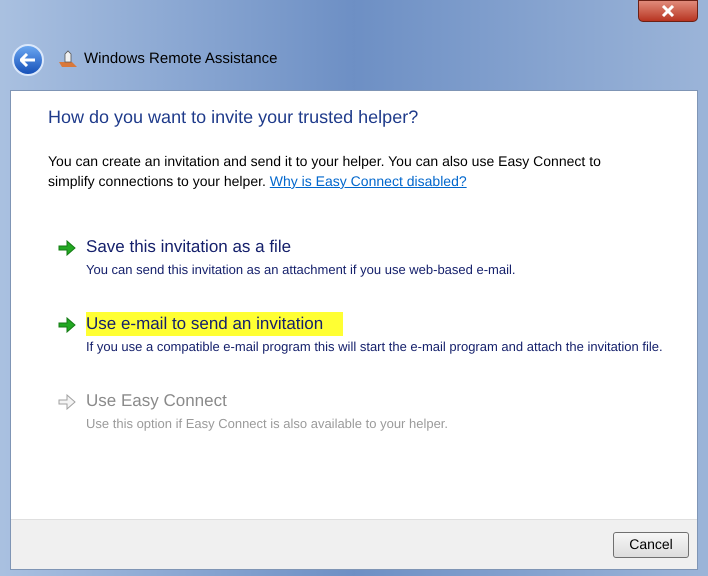  I want to click on dialog-heading: How do you want to invite your trusted helper?, so click(234, 117).